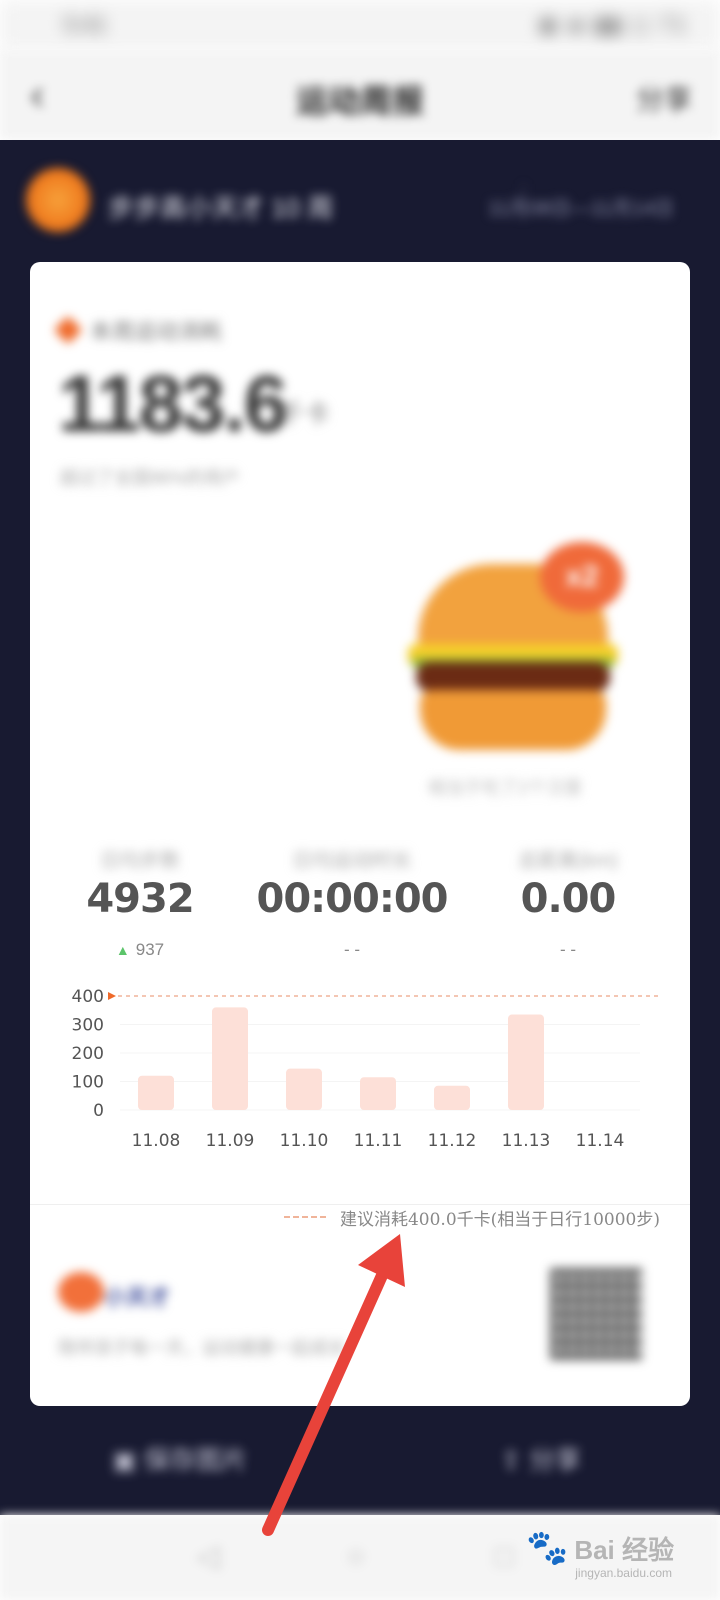  What do you see at coordinates (156, 331) in the screenshot?
I see `calorie-label: 本周运动消耗` at bounding box center [156, 331].